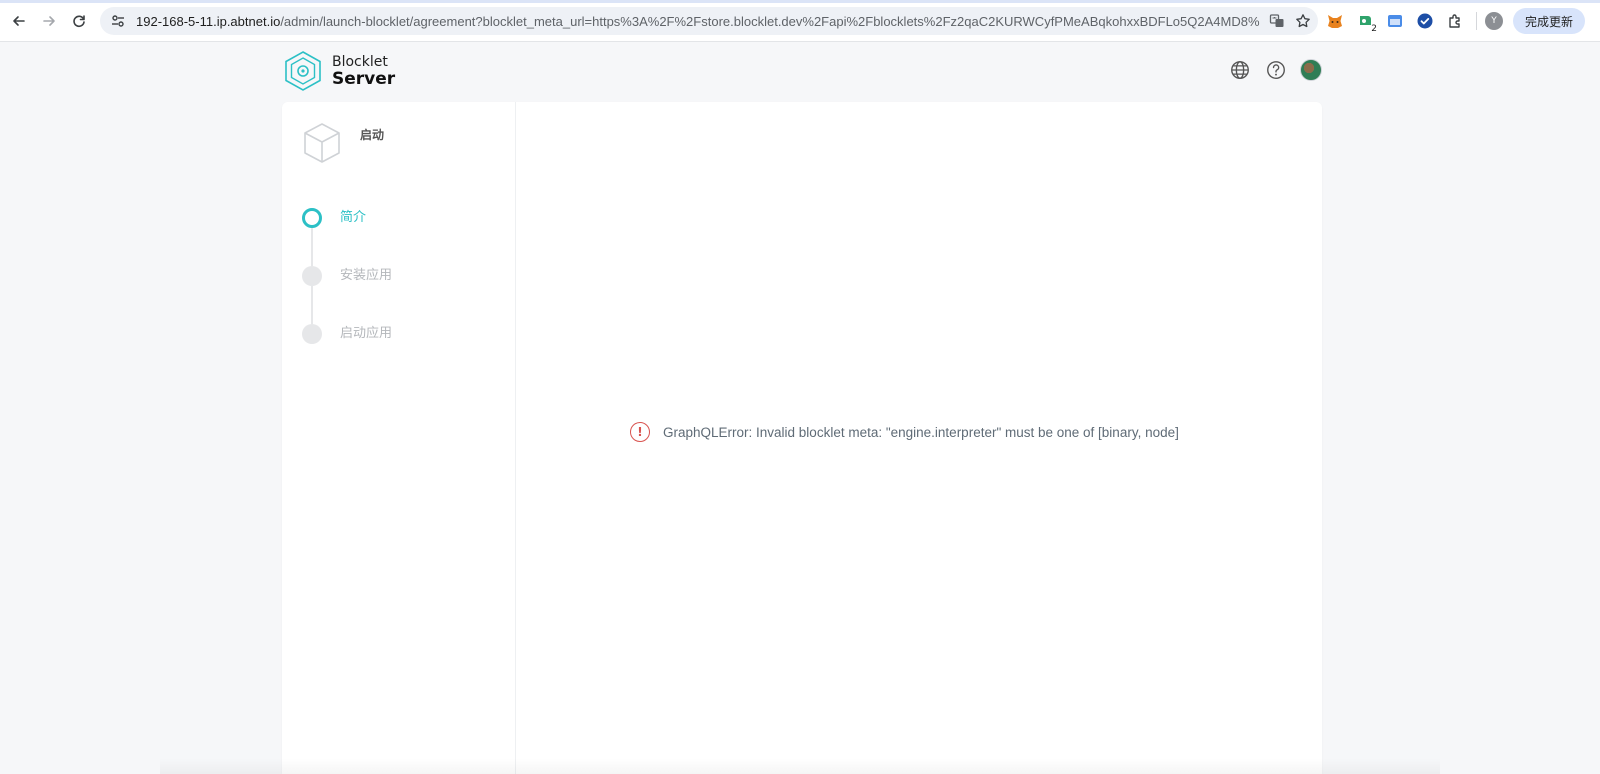 The width and height of the screenshot is (1600, 774). Describe the element at coordinates (343, 143) in the screenshot. I see `blocklet-header: 启动` at that location.